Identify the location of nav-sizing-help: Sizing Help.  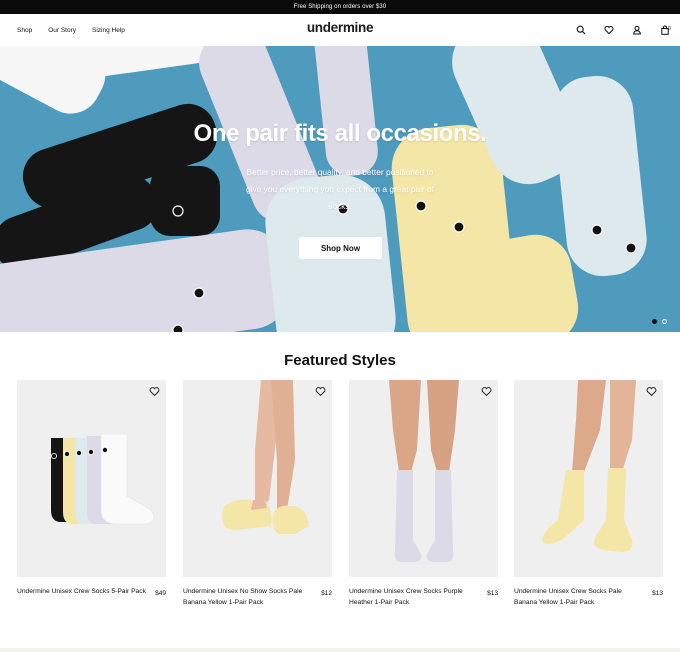
(108, 30).